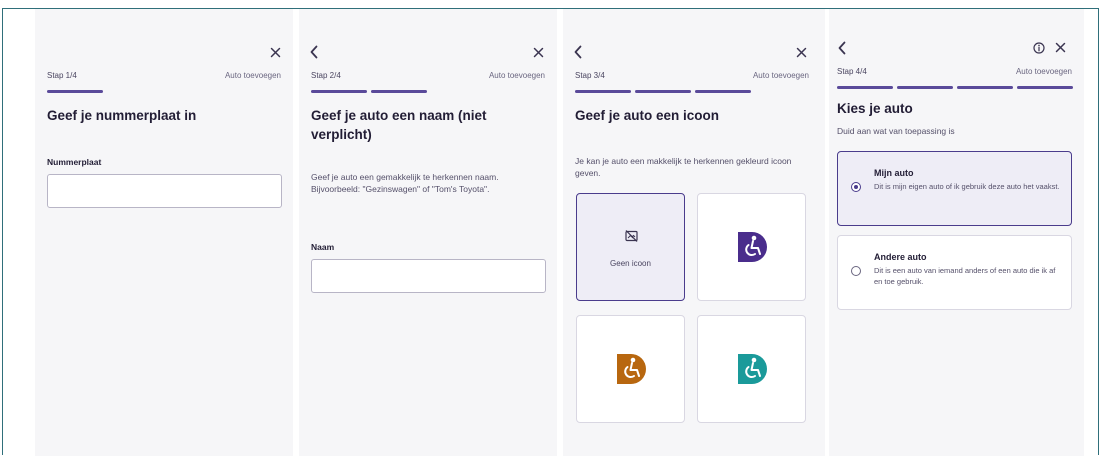 The image size is (1104, 456). Describe the element at coordinates (896, 131) in the screenshot. I see `page-subtitle: Duid aan wat van toepassing is` at that location.